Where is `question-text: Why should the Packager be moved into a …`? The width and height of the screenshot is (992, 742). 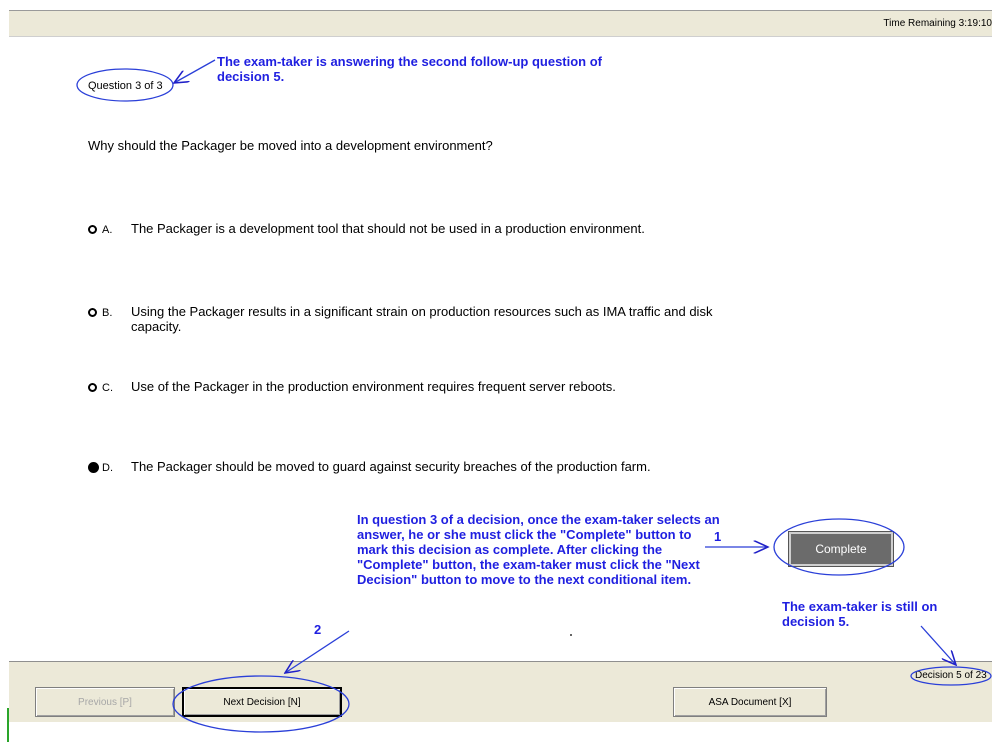 question-text: Why should the Packager be moved into a … is located at coordinates (290, 145).